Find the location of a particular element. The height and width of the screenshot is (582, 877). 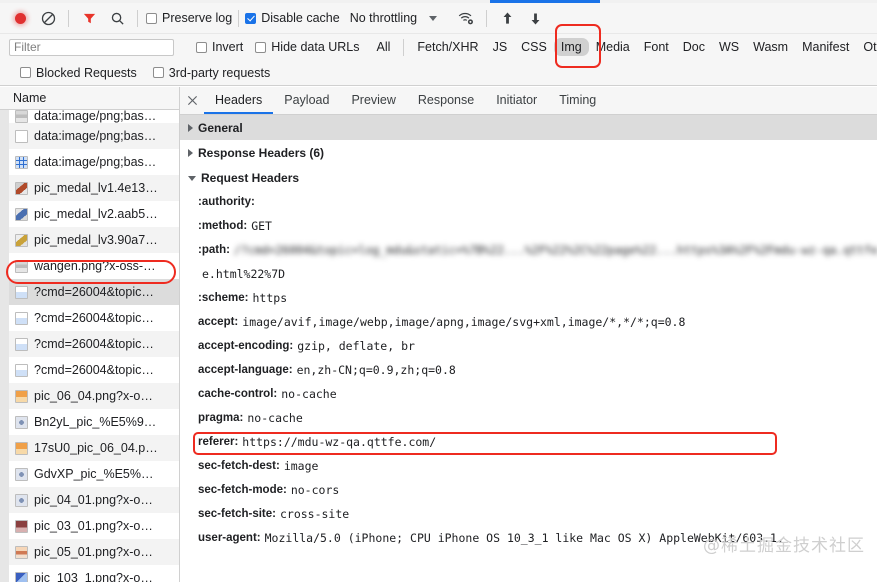

filter-type-all: All is located at coordinates (384, 47).